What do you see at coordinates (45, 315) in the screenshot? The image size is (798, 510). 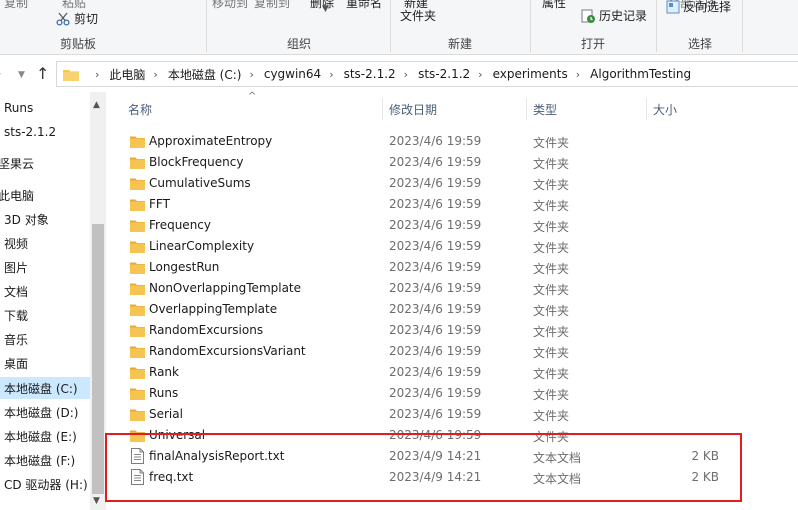 I see `sidebar-item: 下载` at bounding box center [45, 315].